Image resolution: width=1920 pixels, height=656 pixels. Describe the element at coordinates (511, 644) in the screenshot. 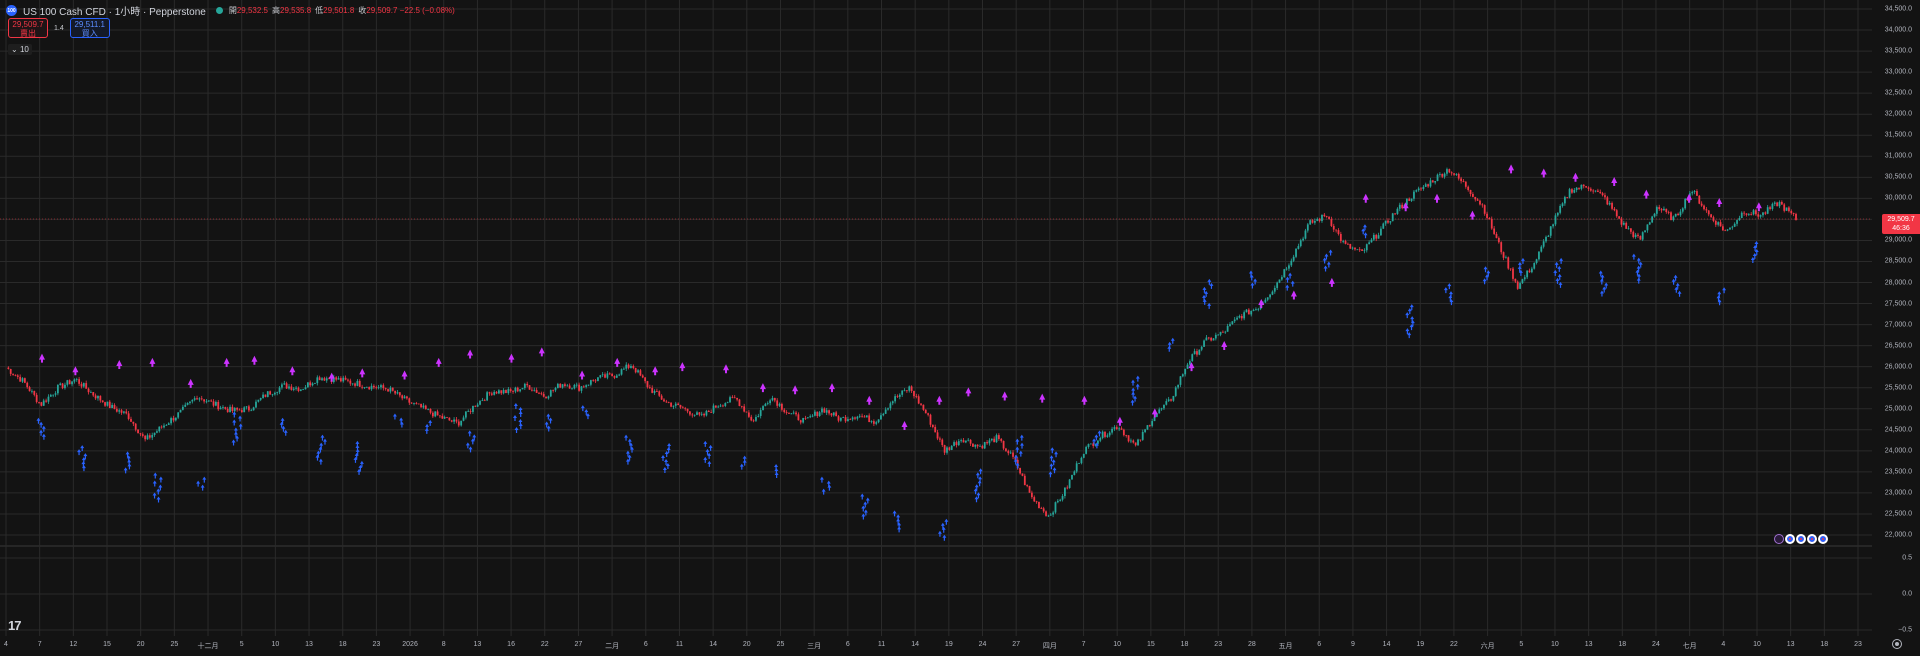

I see `time-tick-label: 16` at that location.